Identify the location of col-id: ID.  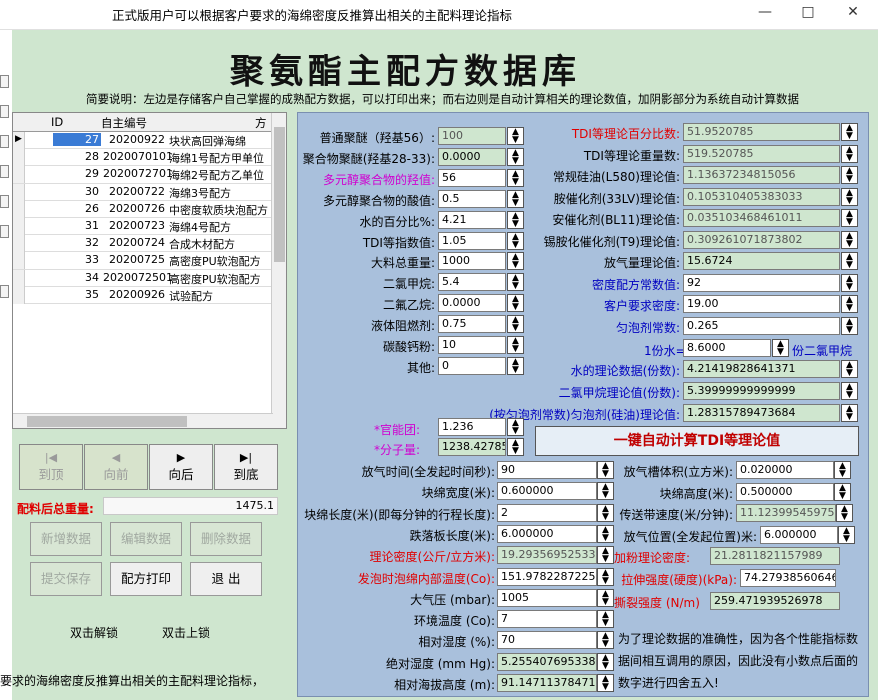
(57, 122).